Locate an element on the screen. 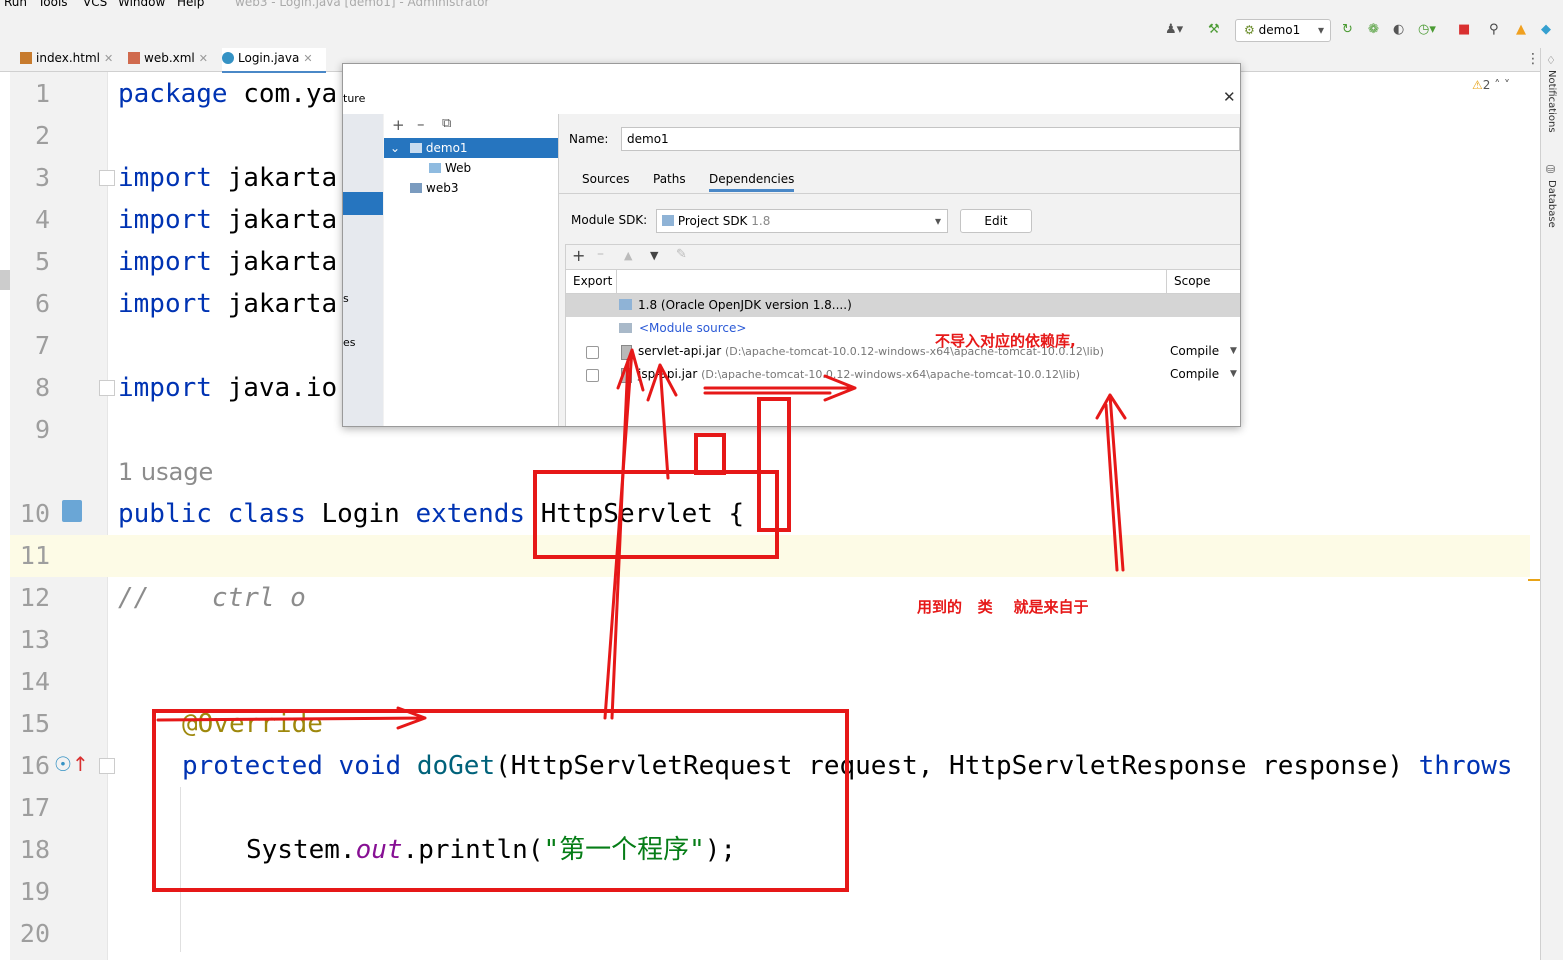 This screenshot has width=1563, height=960. arrow-from-httpservlet is located at coordinates (662, 421).